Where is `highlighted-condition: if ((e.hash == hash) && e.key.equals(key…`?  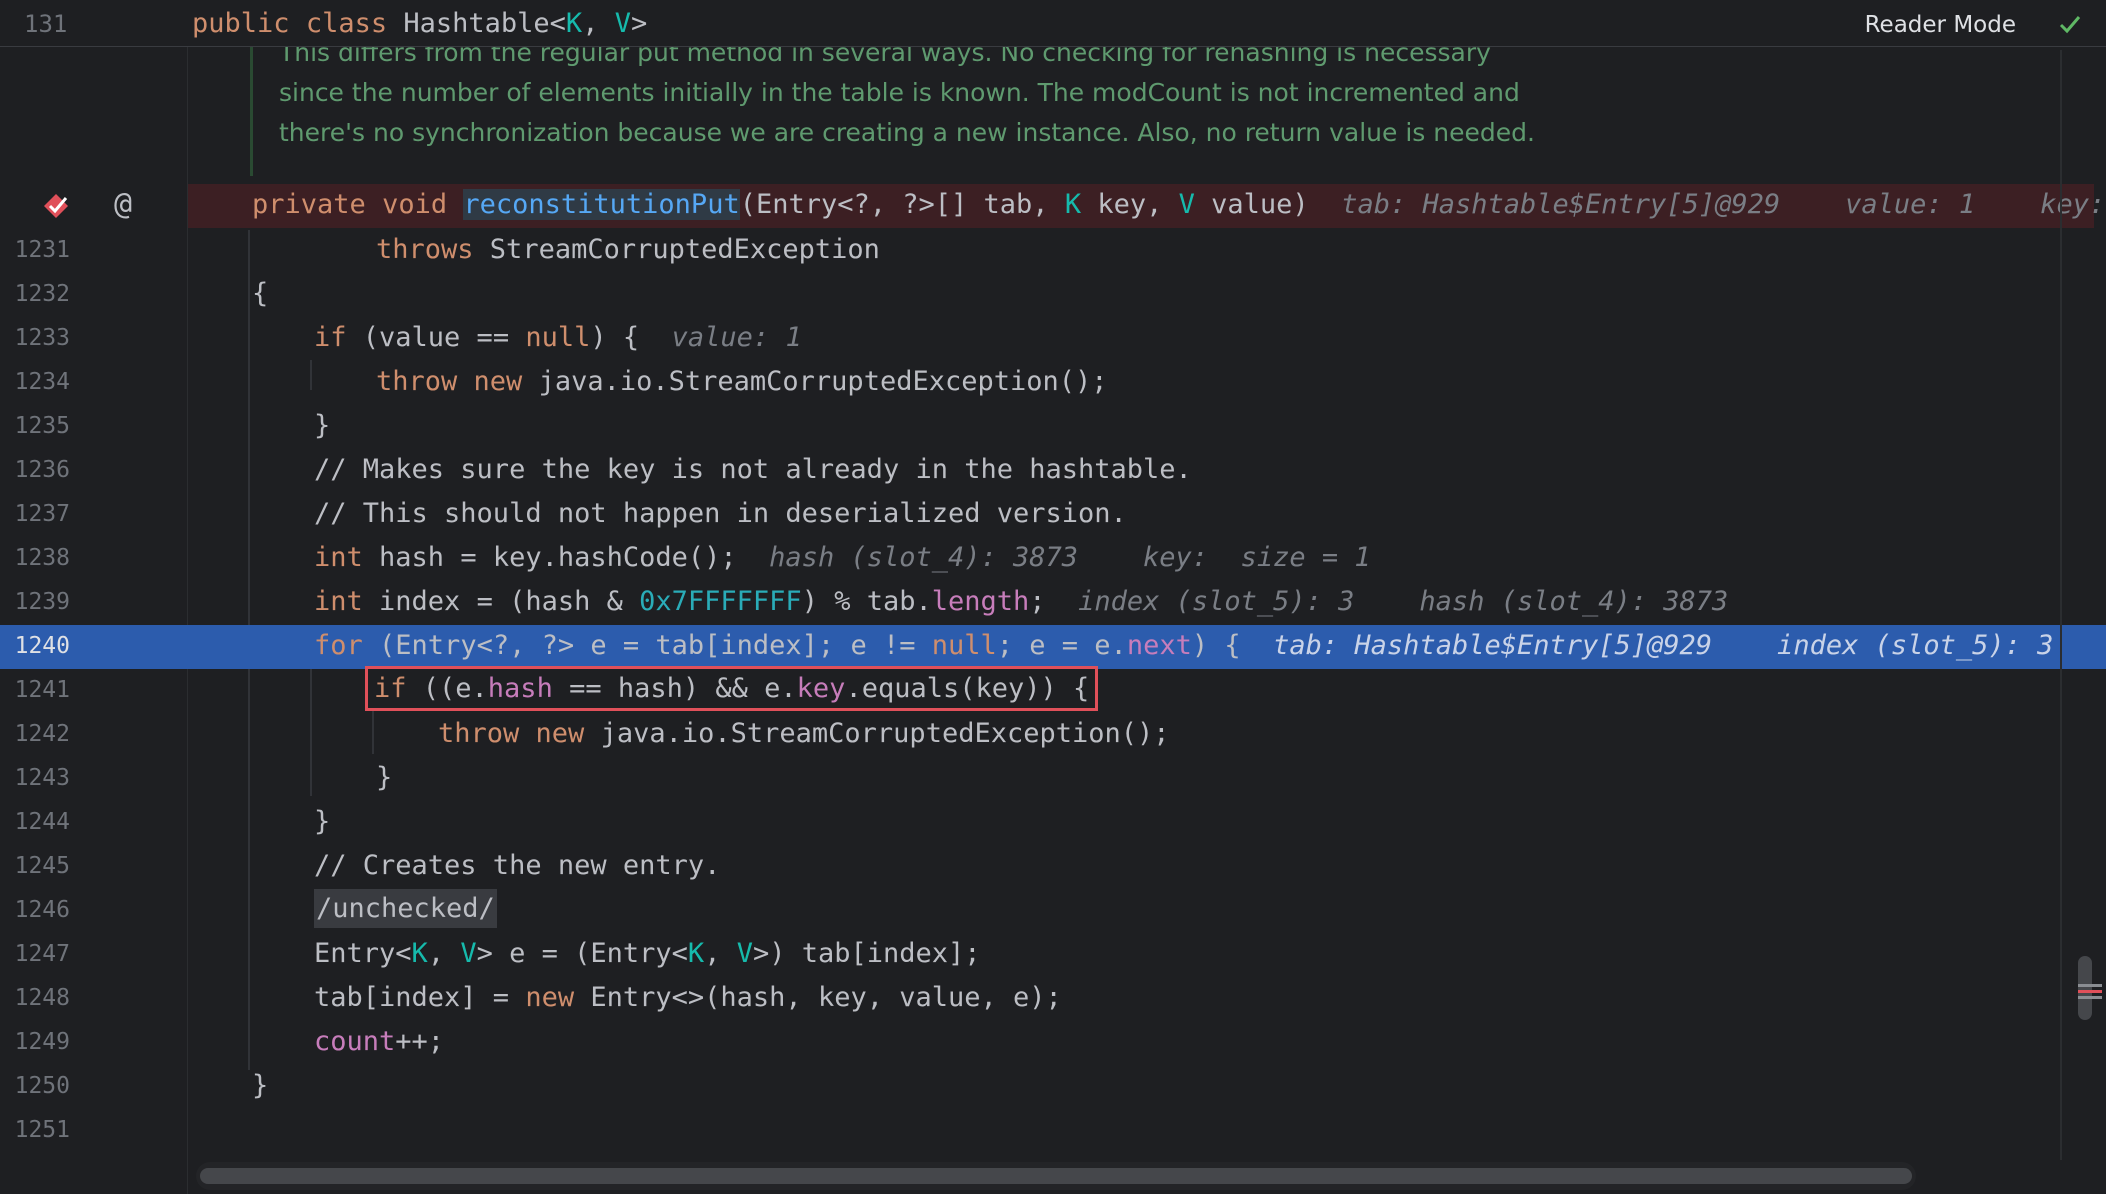 highlighted-condition: if ((e.hash == hash) && e.key.equals(key… is located at coordinates (731, 688).